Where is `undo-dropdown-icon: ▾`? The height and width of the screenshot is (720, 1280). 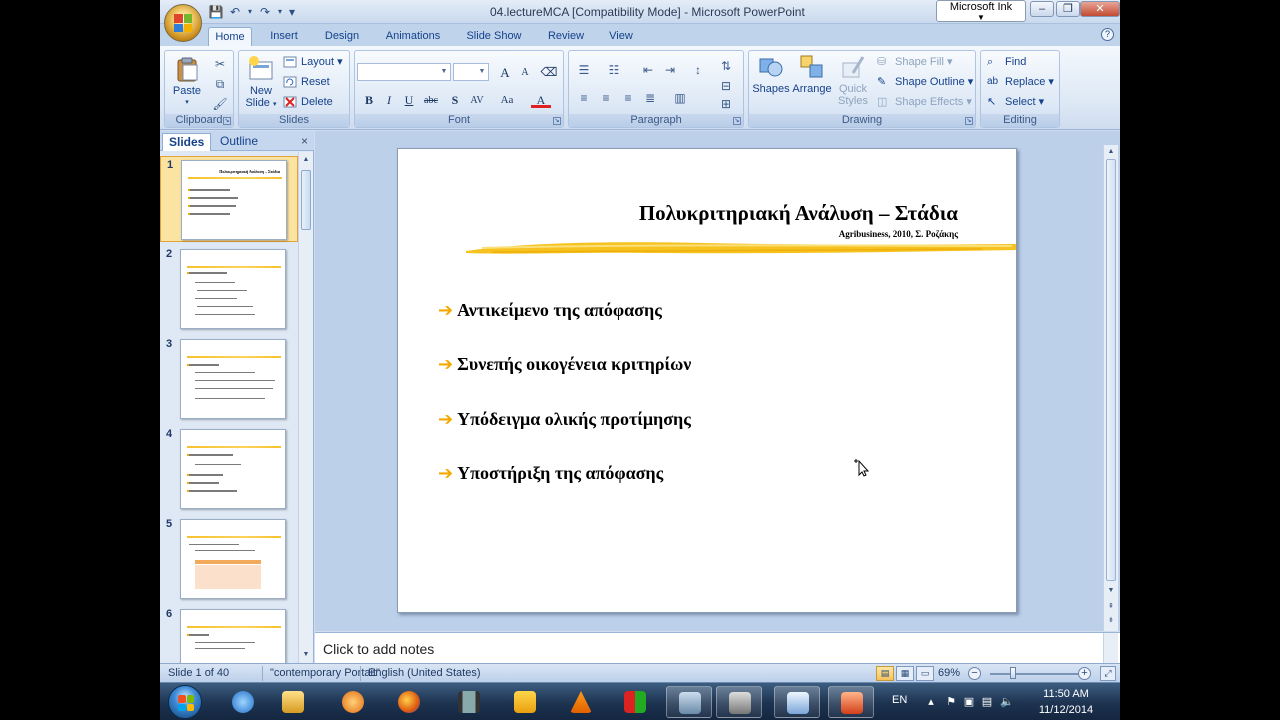
undo-dropdown-icon: ▾ is located at coordinates (250, 12).